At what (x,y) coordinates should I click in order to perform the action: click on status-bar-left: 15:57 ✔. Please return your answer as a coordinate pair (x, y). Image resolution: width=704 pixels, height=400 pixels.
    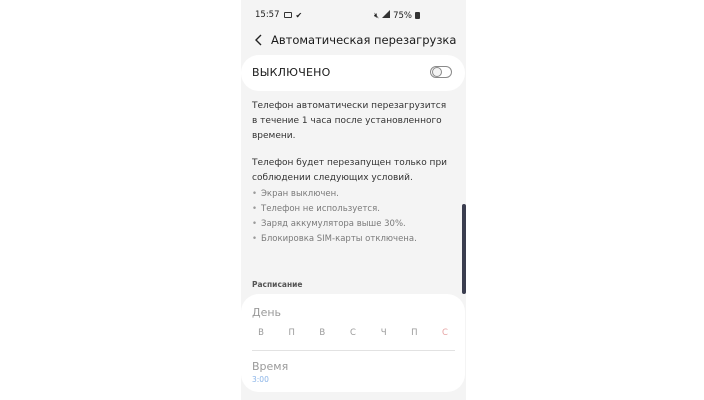
    Looking at the image, I should click on (278, 15).